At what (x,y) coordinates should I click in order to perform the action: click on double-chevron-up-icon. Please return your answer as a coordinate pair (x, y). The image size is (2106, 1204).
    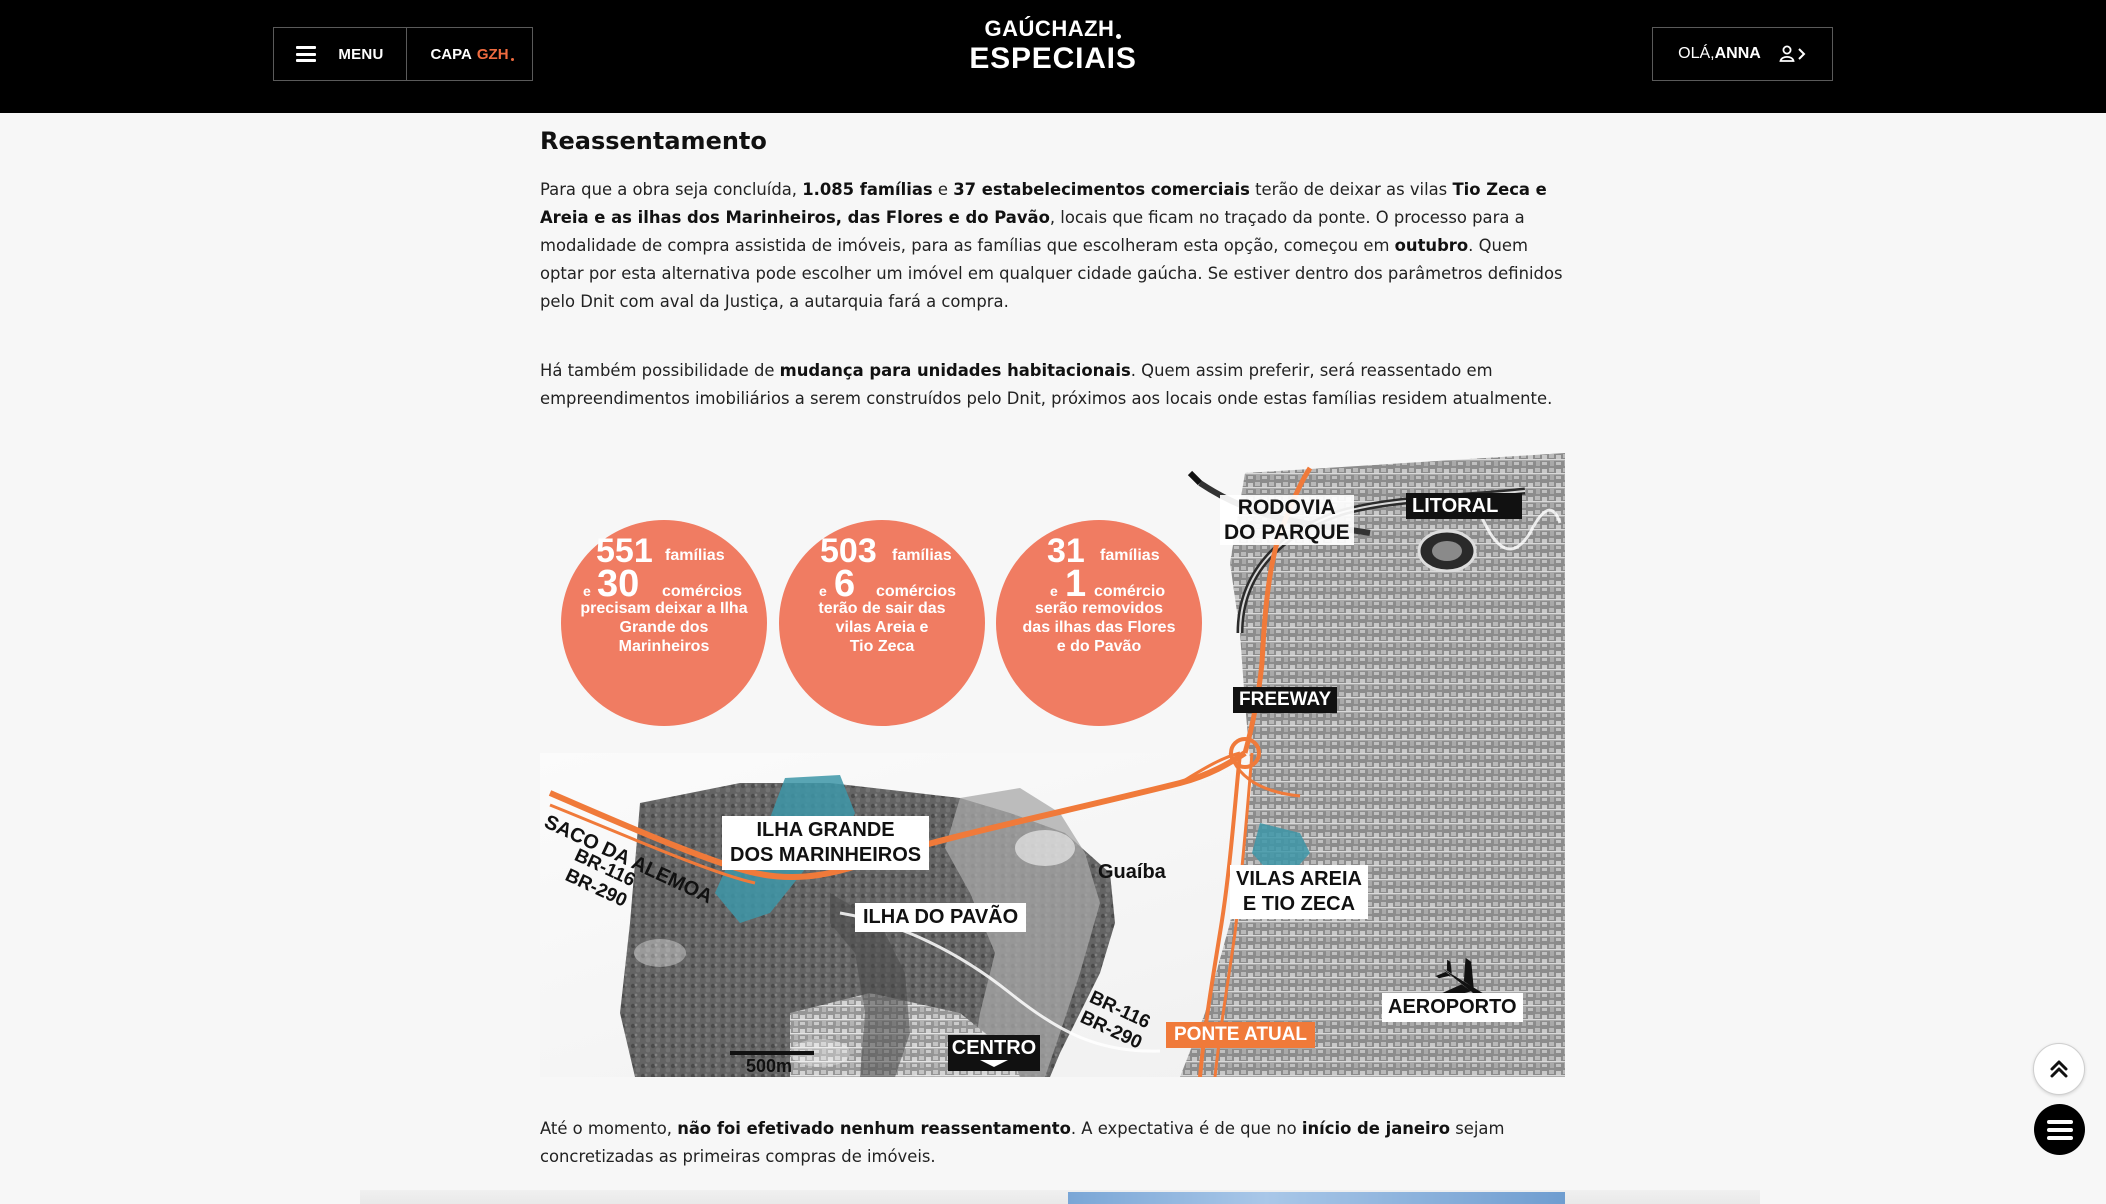
    Looking at the image, I should click on (2059, 1069).